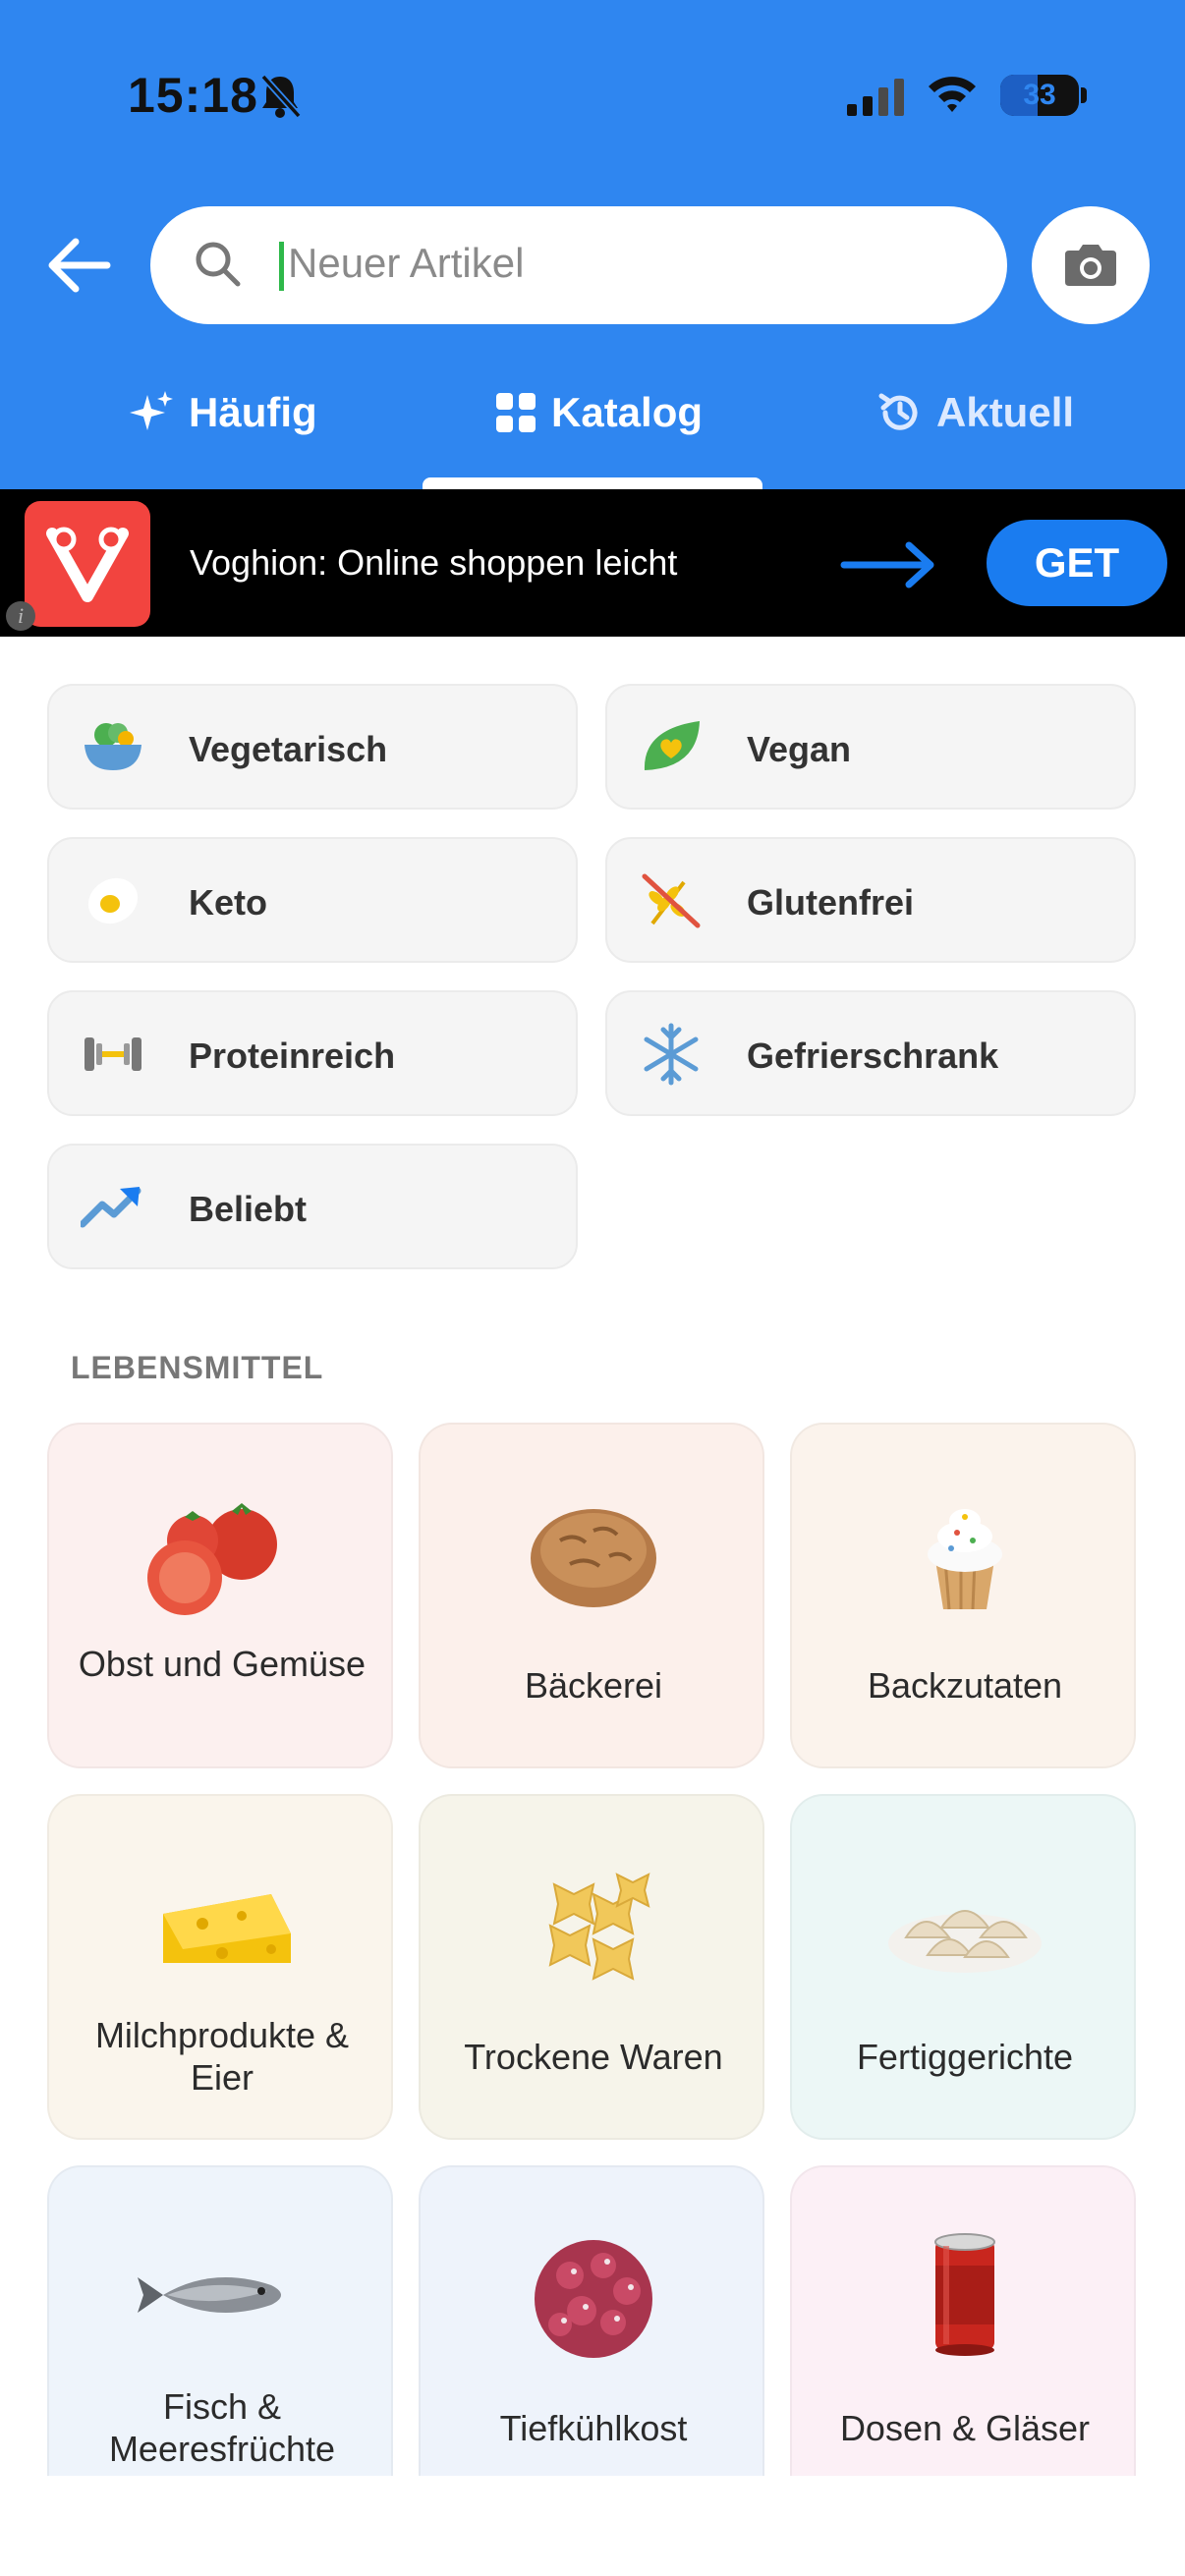 Image resolution: width=1185 pixels, height=2576 pixels. Describe the element at coordinates (594, 2428) in the screenshot. I see `category-label: Tiefkühlkost` at that location.